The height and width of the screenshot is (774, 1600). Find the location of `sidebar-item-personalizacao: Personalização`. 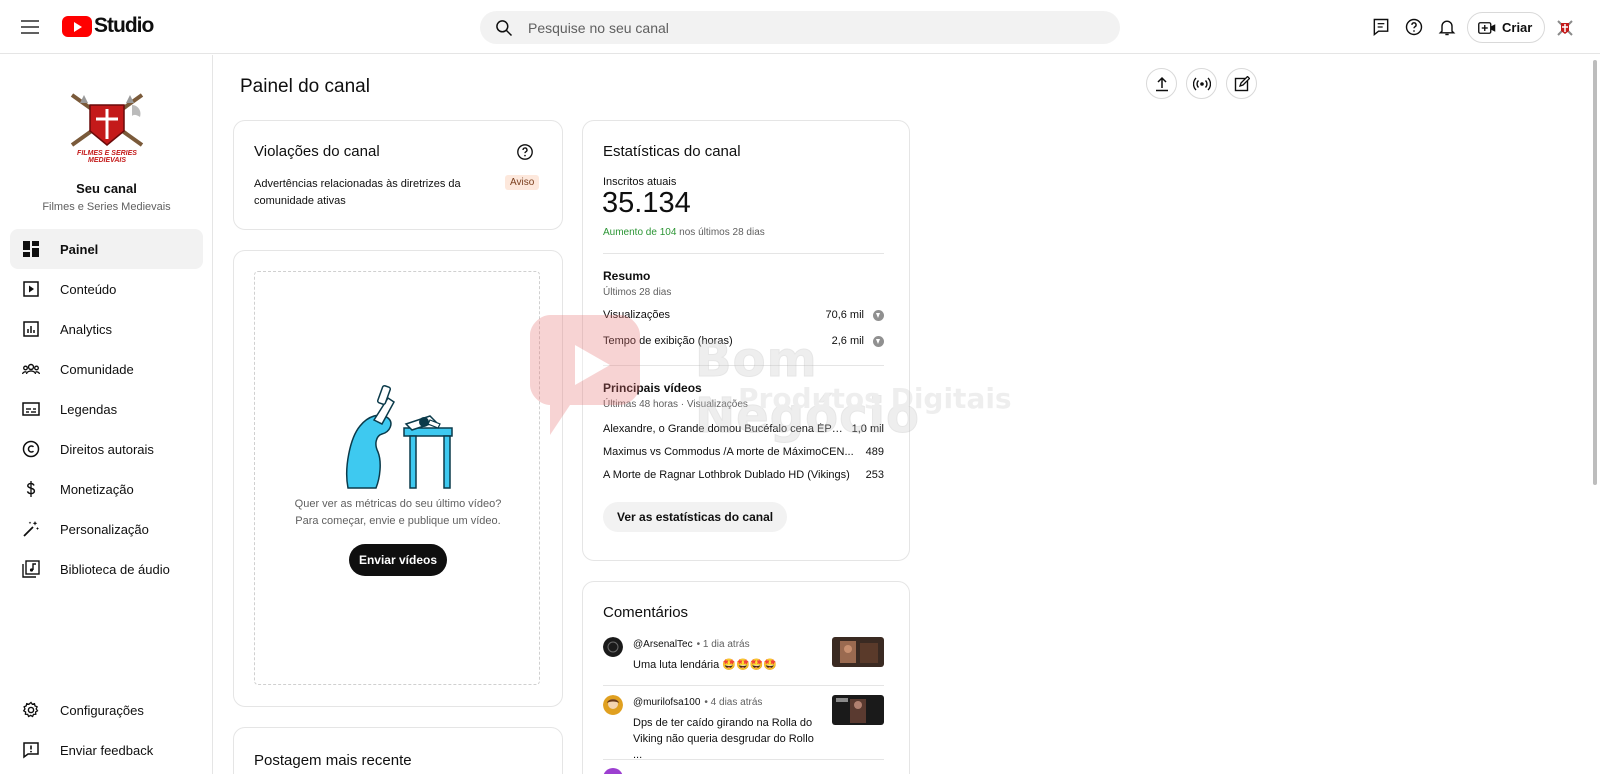

sidebar-item-personalizacao: Personalização is located at coordinates (106, 529).